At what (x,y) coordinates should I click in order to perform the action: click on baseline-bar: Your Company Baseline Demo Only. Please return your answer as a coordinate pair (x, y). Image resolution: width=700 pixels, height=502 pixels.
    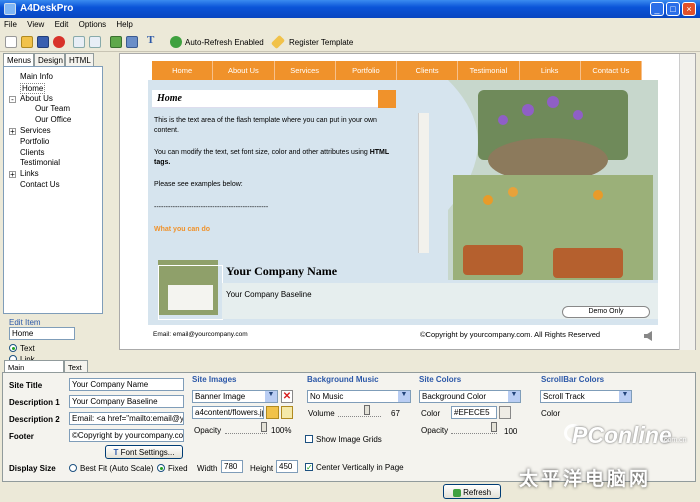
    Looking at the image, I should click on (440, 301).